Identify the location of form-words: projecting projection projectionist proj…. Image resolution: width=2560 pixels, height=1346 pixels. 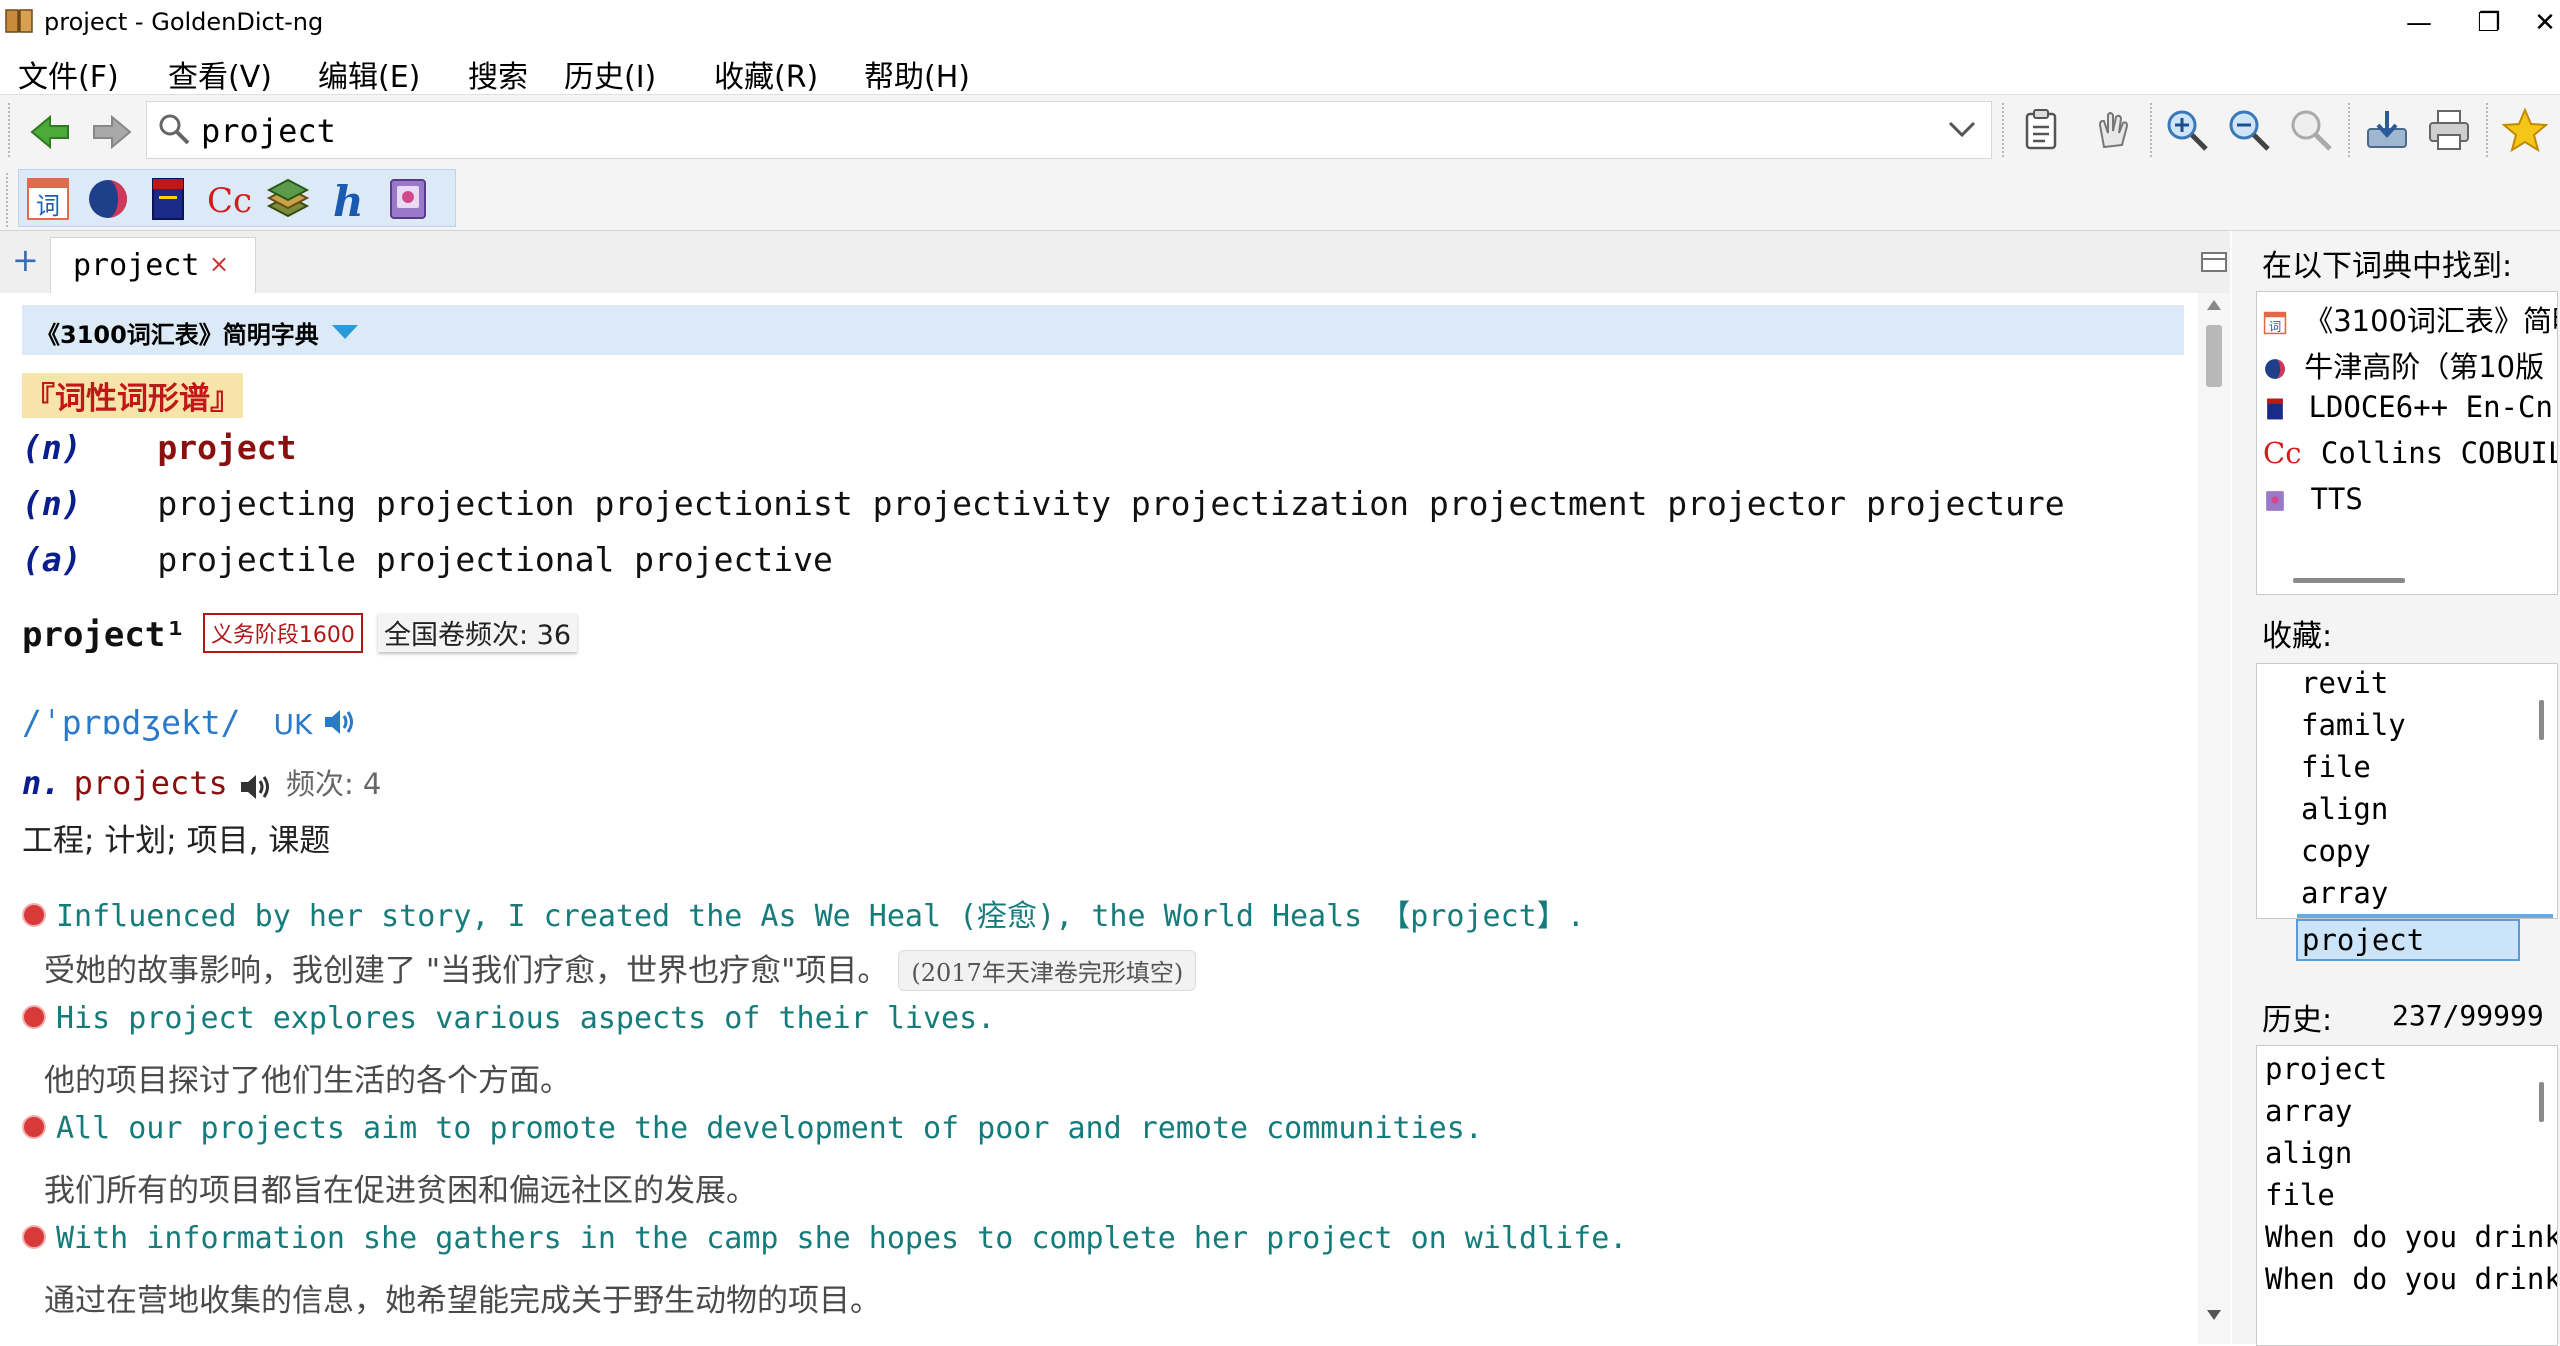
(1110, 503).